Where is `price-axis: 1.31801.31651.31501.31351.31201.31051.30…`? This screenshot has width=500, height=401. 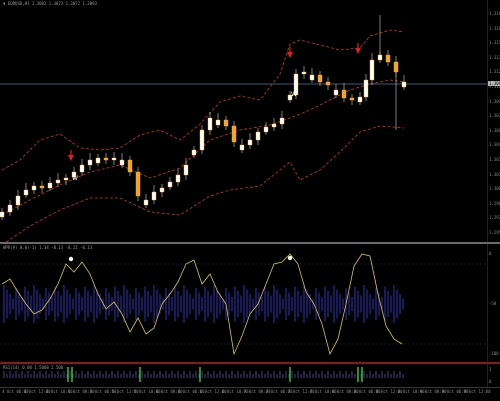
price-axis: 1.31801.31651.31501.31351.31201.31051.30… is located at coordinates (493, 121).